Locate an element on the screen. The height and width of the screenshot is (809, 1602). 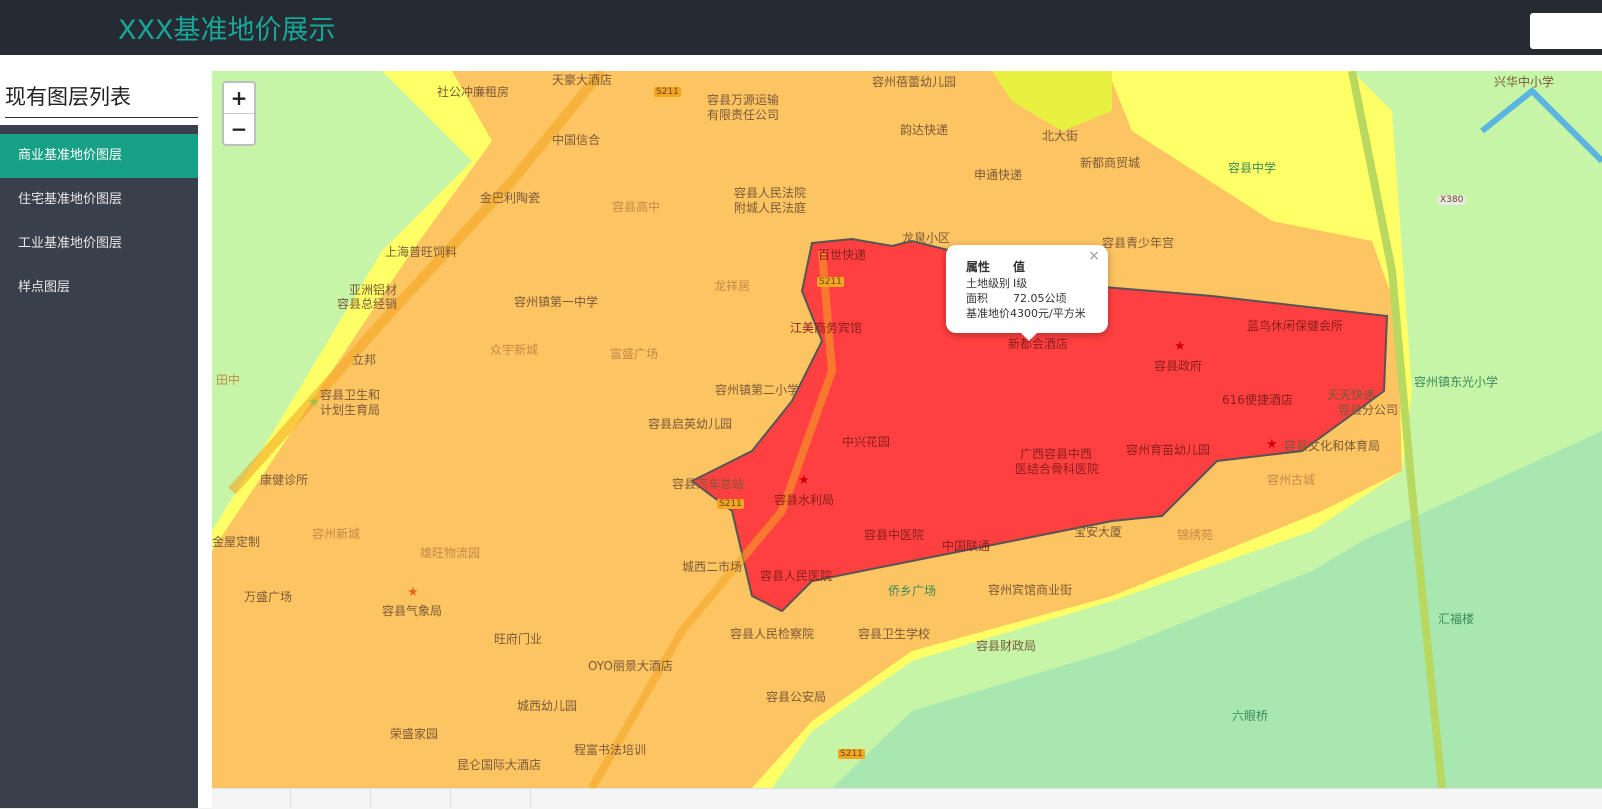
layer-item-commercial: 商业基准地价图层 is located at coordinates (99, 156).